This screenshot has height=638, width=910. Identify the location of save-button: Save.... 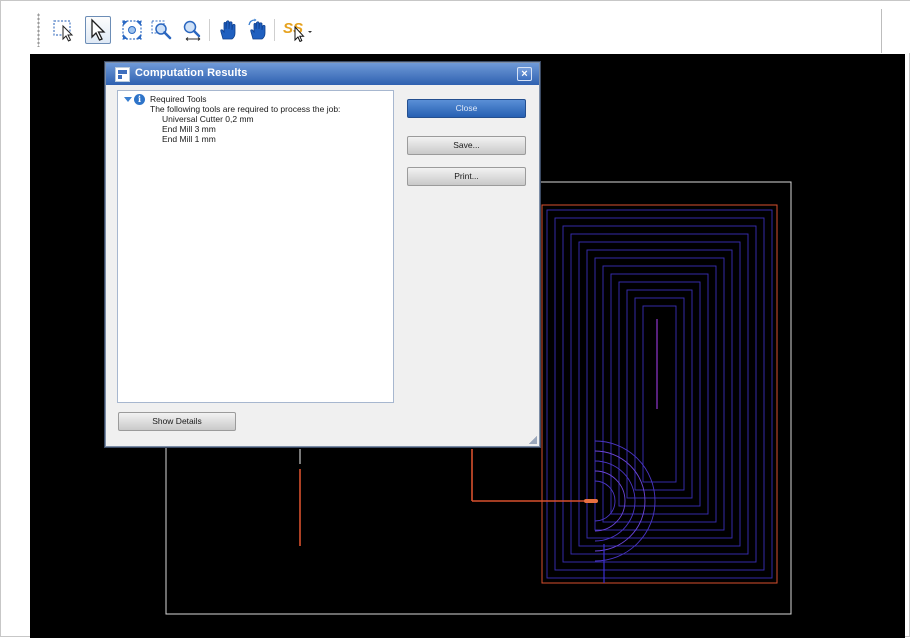
(466, 145).